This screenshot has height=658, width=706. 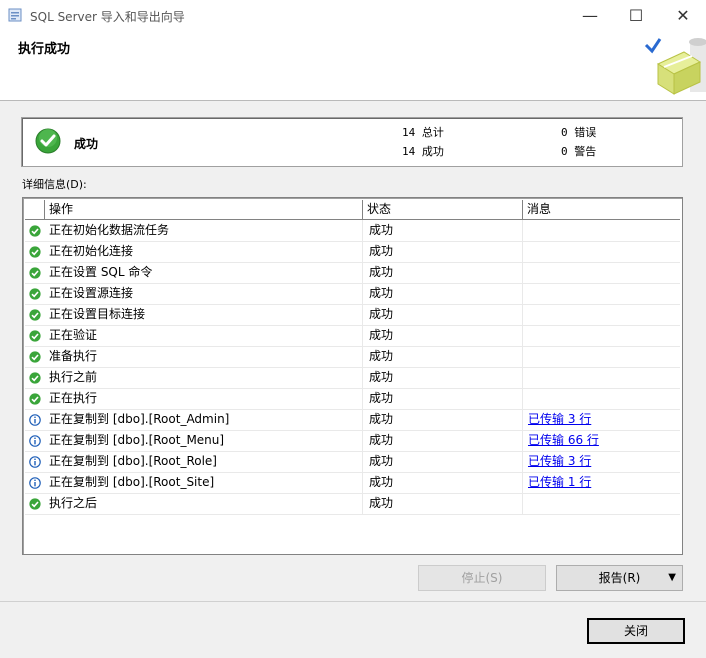 I want to click on message-link: 已传输 1 行, so click(x=559, y=482).